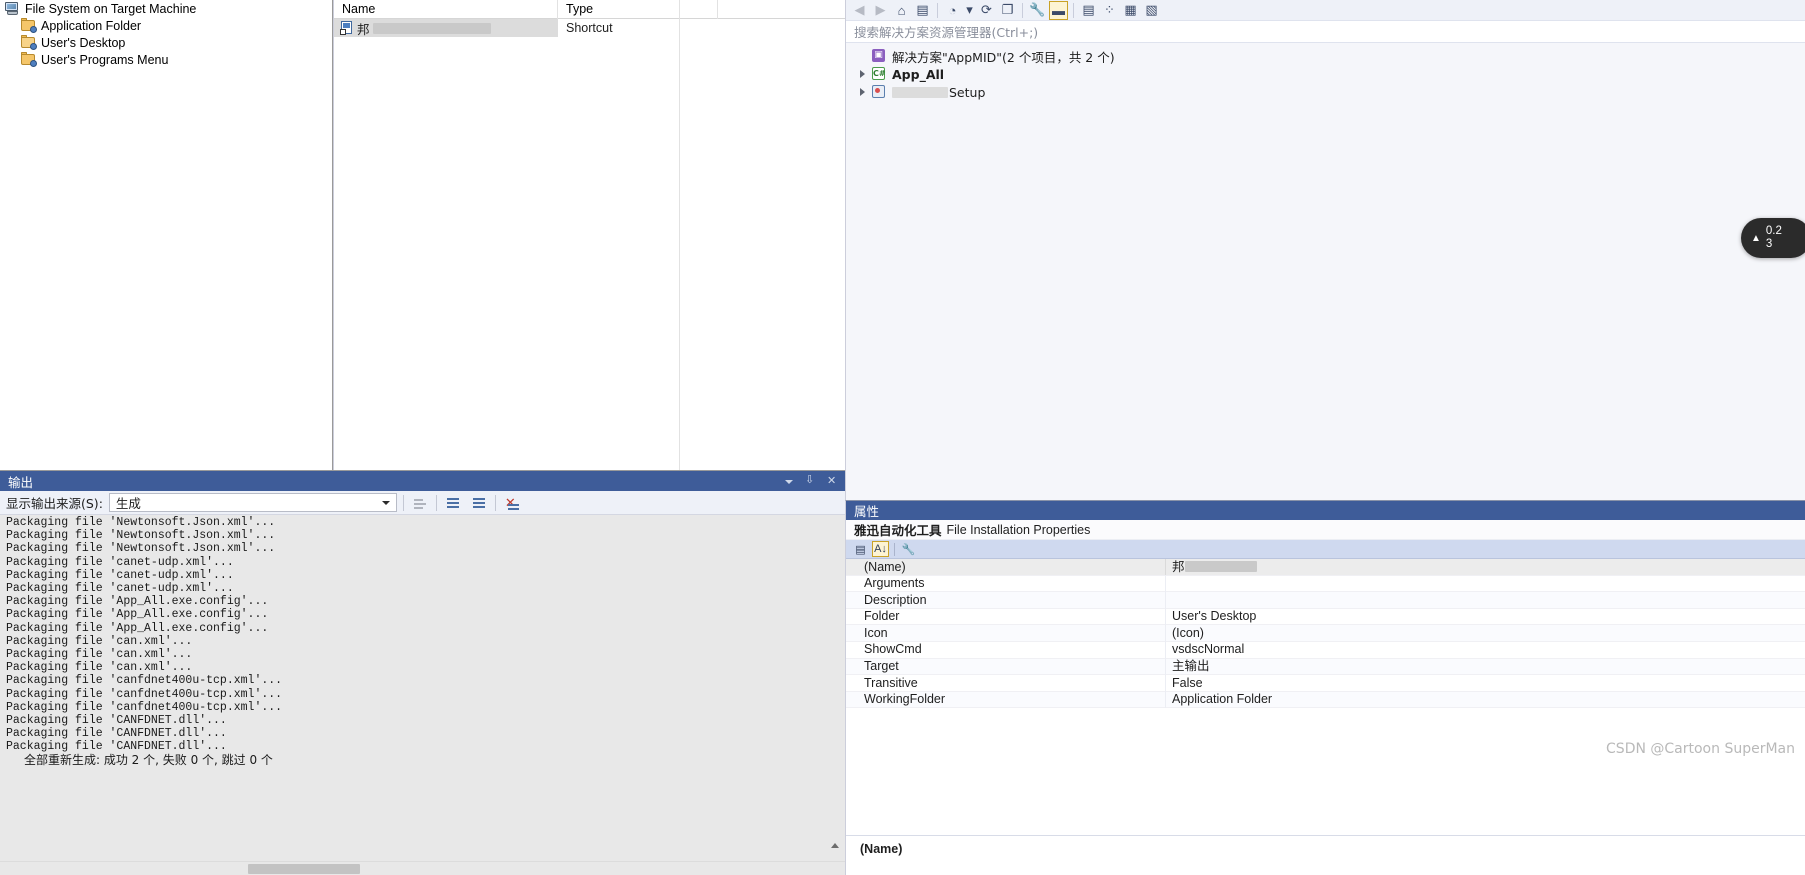  What do you see at coordinates (811, 480) in the screenshot?
I see `pin-icon` at bounding box center [811, 480].